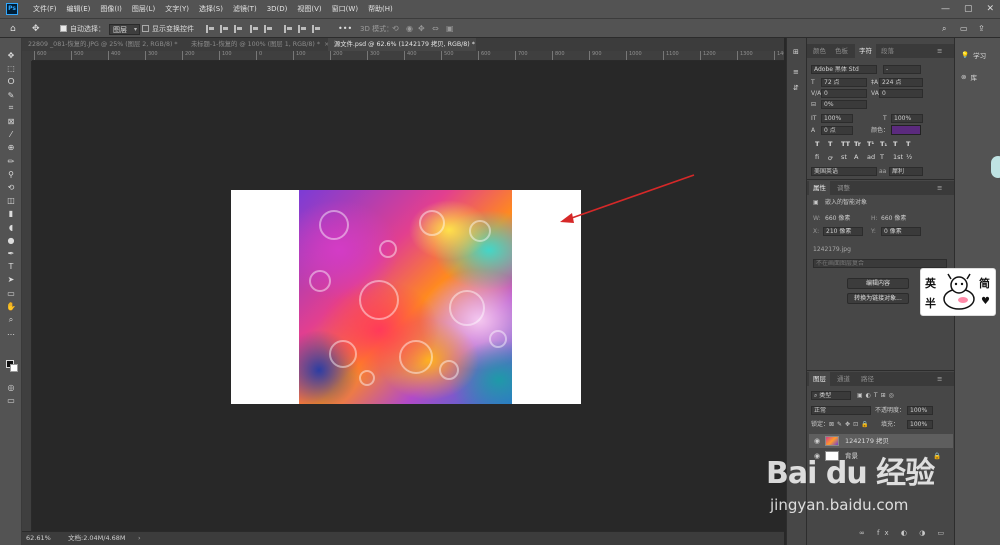  What do you see at coordinates (944, 29) in the screenshot?
I see `search-icon: ⌕` at bounding box center [944, 29].